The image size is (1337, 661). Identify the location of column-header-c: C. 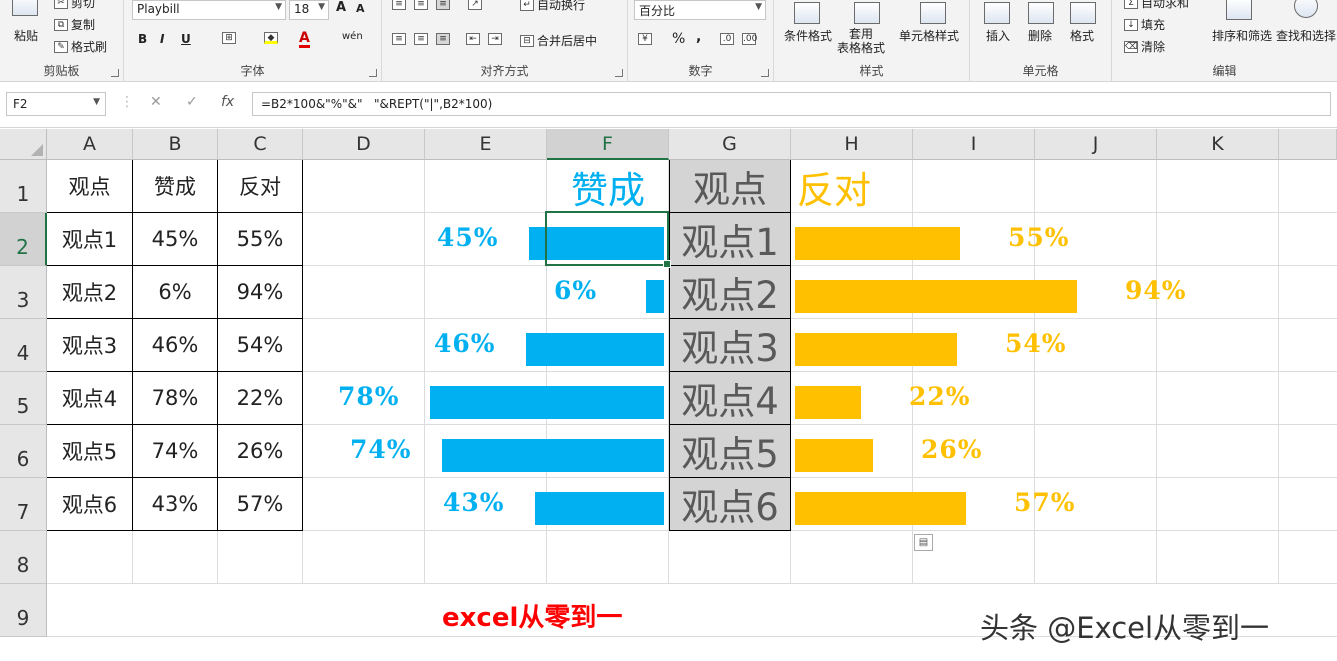
(260, 144).